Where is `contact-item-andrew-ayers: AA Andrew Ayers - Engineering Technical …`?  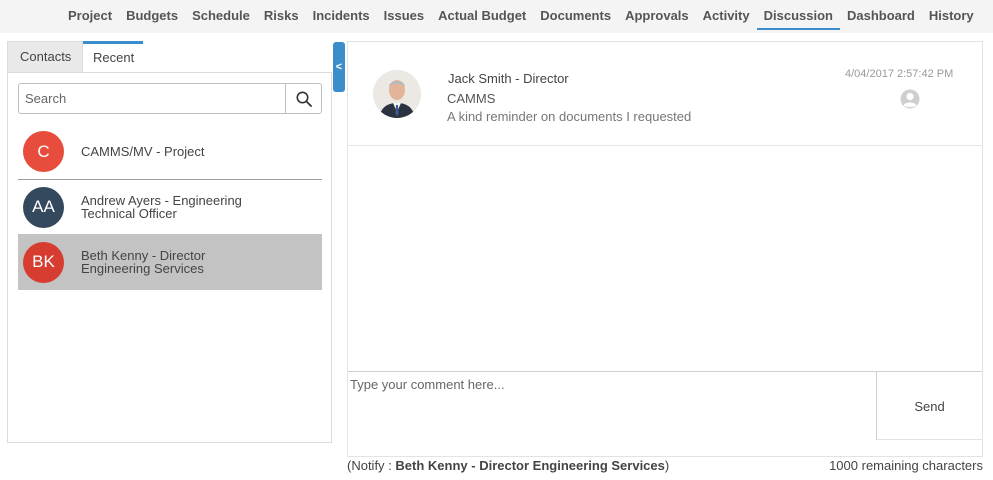
contact-item-andrew-ayers: AA Andrew Ayers - Engineering Technical … is located at coordinates (170, 207).